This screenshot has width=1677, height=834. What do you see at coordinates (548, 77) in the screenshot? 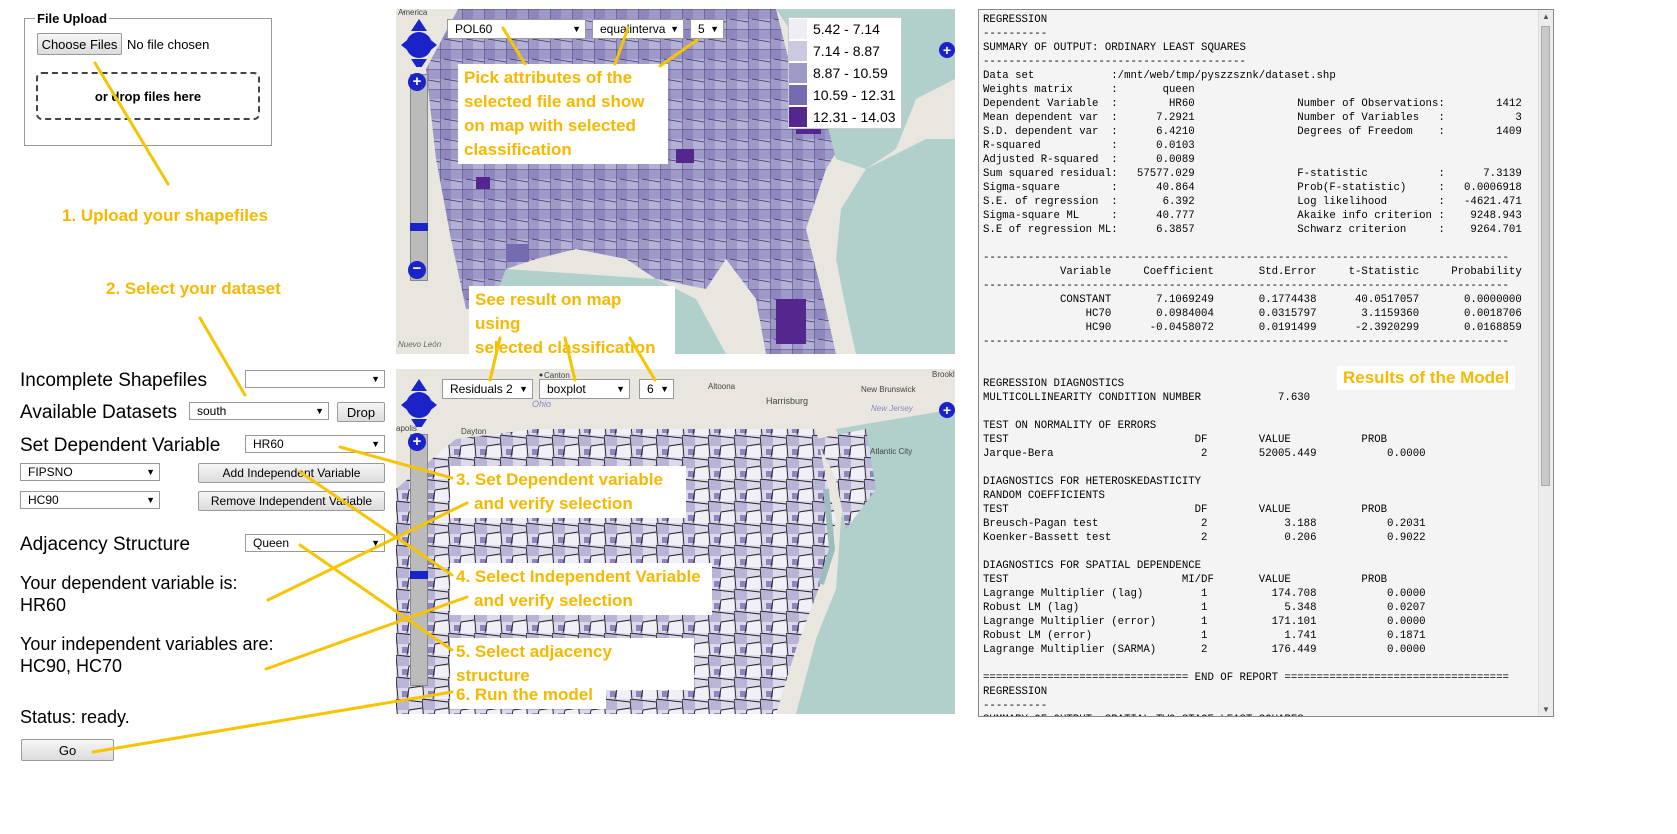
I see `callout-line: Pick attributes of the` at bounding box center [548, 77].